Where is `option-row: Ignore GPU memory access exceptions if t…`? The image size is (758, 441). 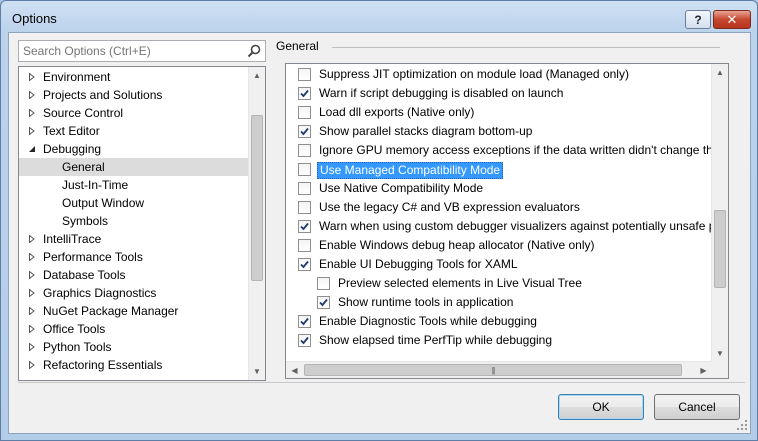
option-row: Ignore GPU memory access exceptions if t… is located at coordinates (507, 150).